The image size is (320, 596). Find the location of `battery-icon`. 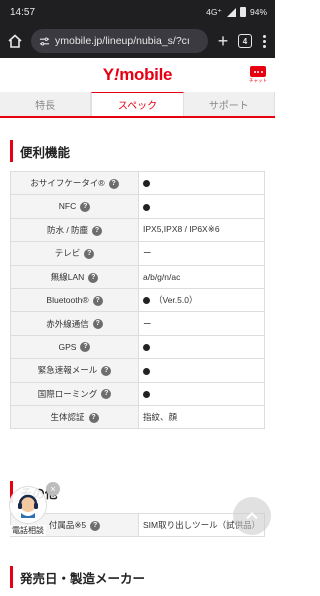

battery-icon is located at coordinates (242, 12).